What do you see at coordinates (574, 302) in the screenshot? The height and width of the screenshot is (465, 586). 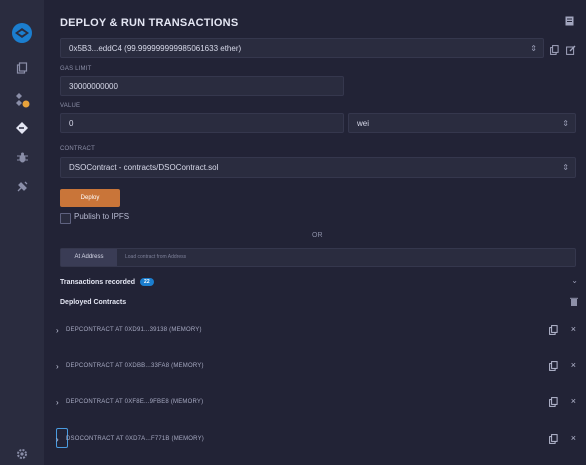 I see `trash-icon` at bounding box center [574, 302].